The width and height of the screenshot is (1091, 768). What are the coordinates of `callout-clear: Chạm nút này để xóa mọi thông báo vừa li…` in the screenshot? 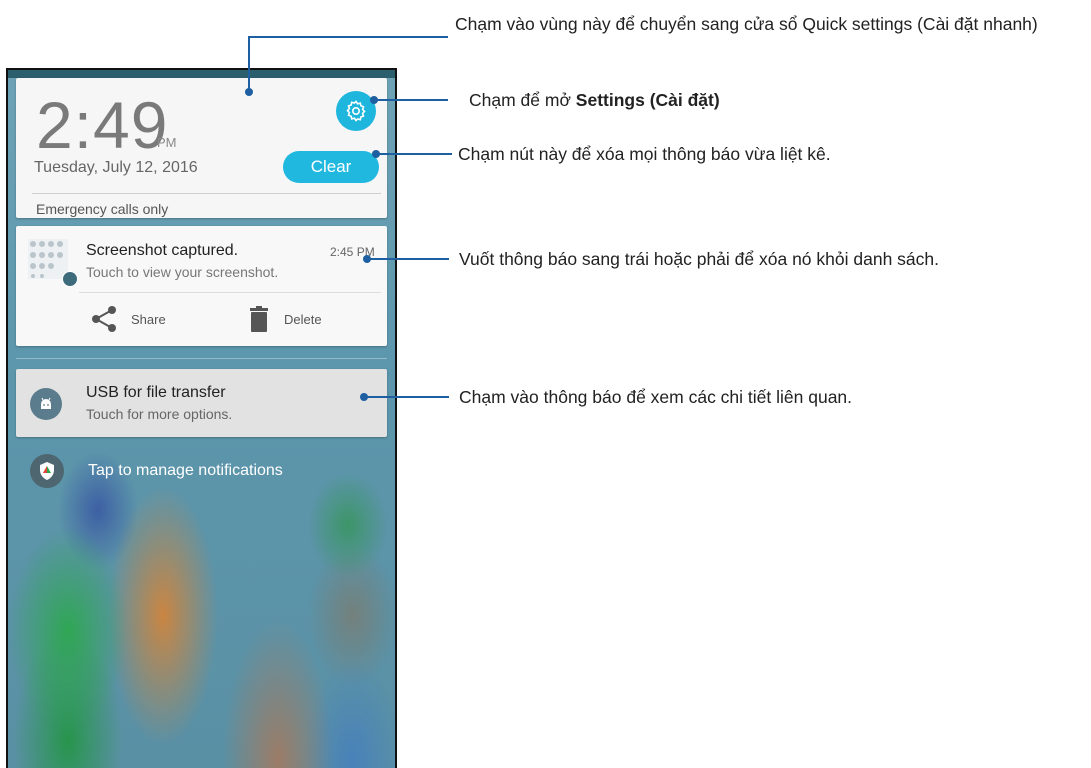 It's located at (644, 154).